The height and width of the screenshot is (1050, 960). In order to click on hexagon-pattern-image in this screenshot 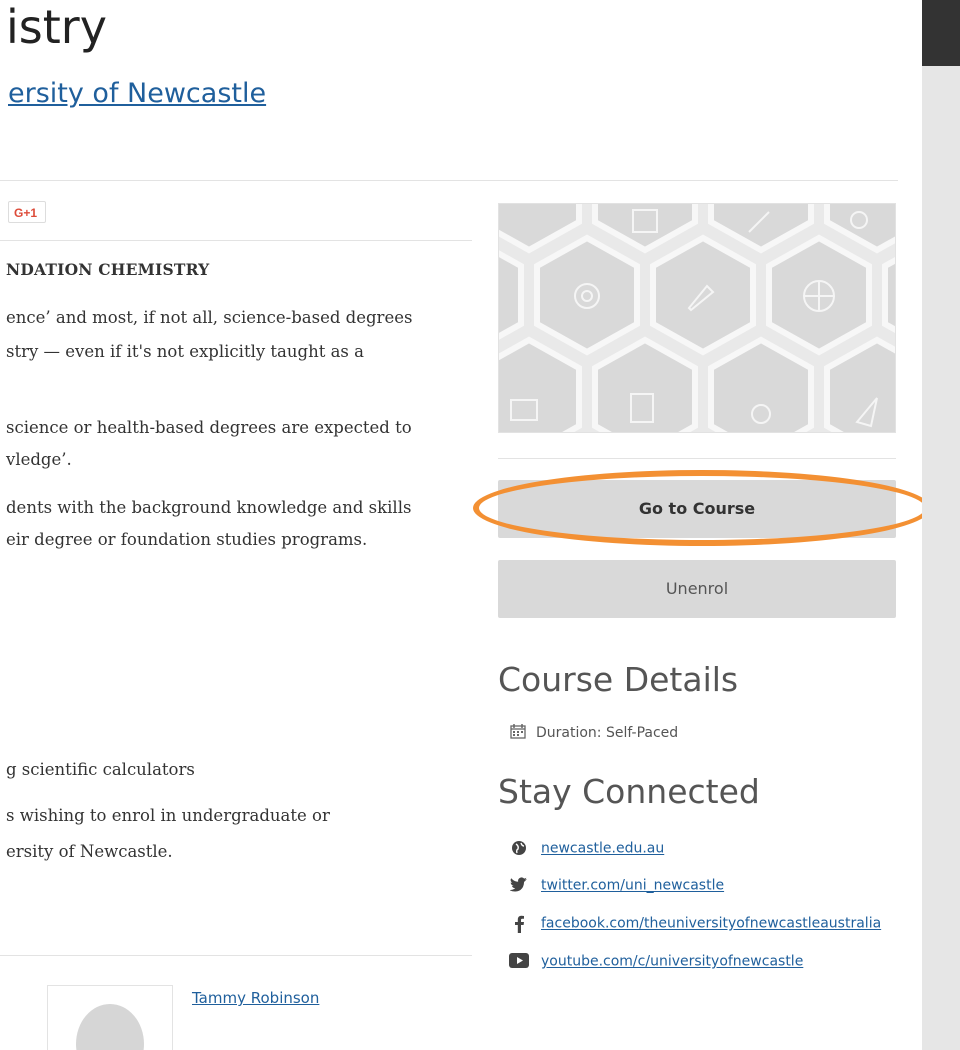, I will do `click(697, 318)`.